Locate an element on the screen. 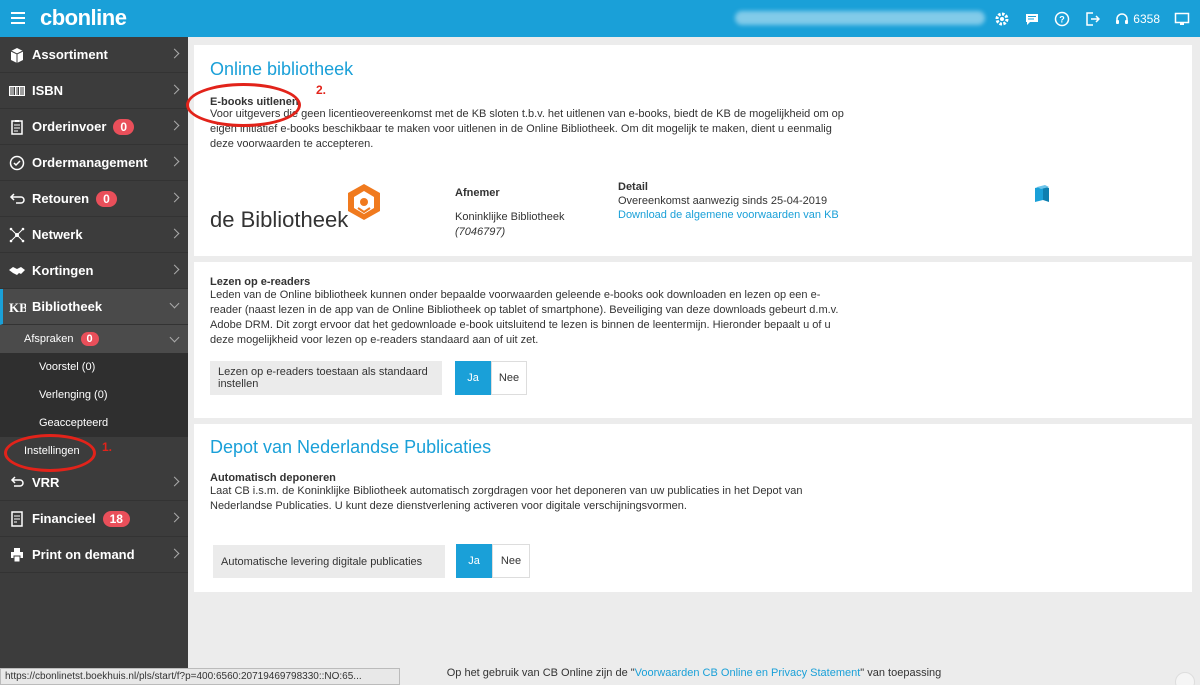  sidebar-item-orderinvoer: Orderinvoer 0 is located at coordinates (94, 127).